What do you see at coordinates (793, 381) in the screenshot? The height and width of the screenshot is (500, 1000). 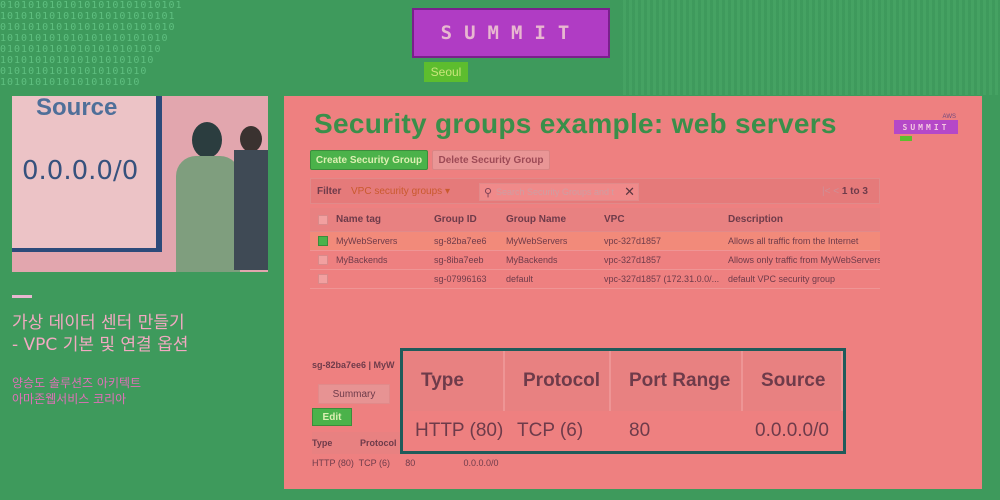 I see `column-header: Source` at bounding box center [793, 381].